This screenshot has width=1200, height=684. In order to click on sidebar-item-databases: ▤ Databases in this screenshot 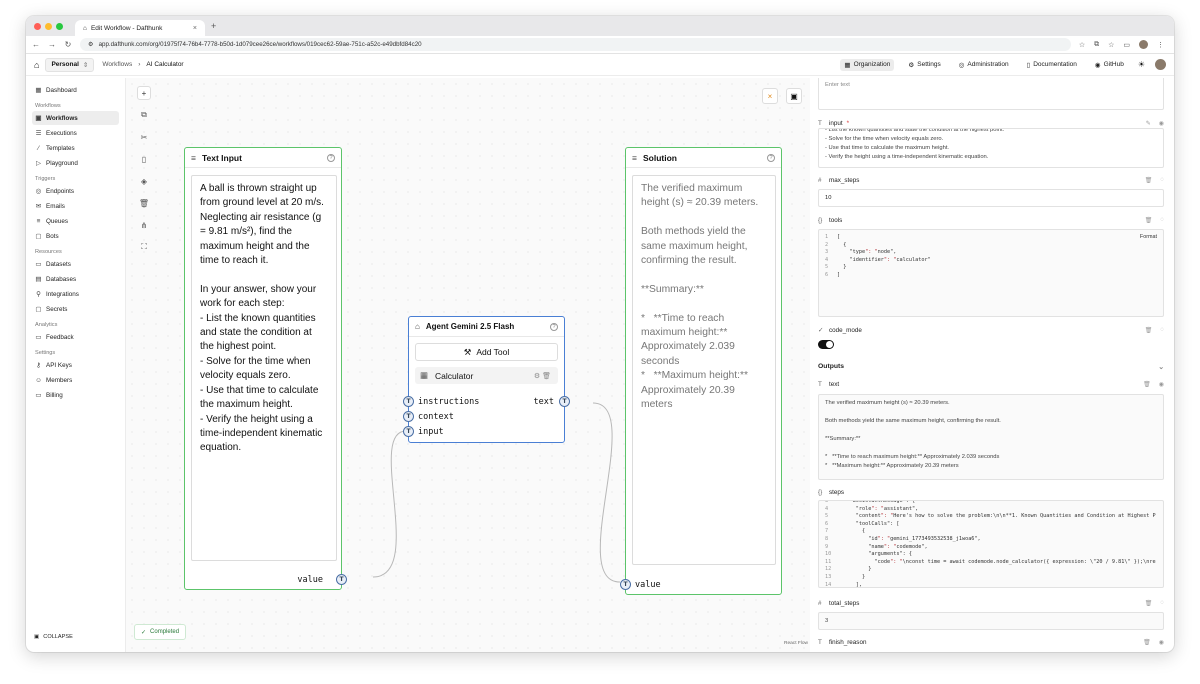, I will do `click(75, 279)`.